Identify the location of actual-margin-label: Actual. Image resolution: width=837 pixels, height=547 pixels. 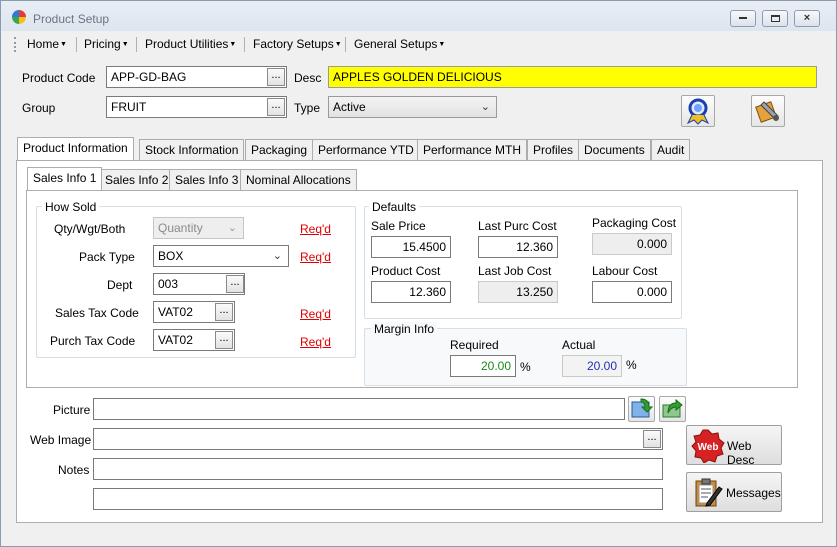
(579, 345).